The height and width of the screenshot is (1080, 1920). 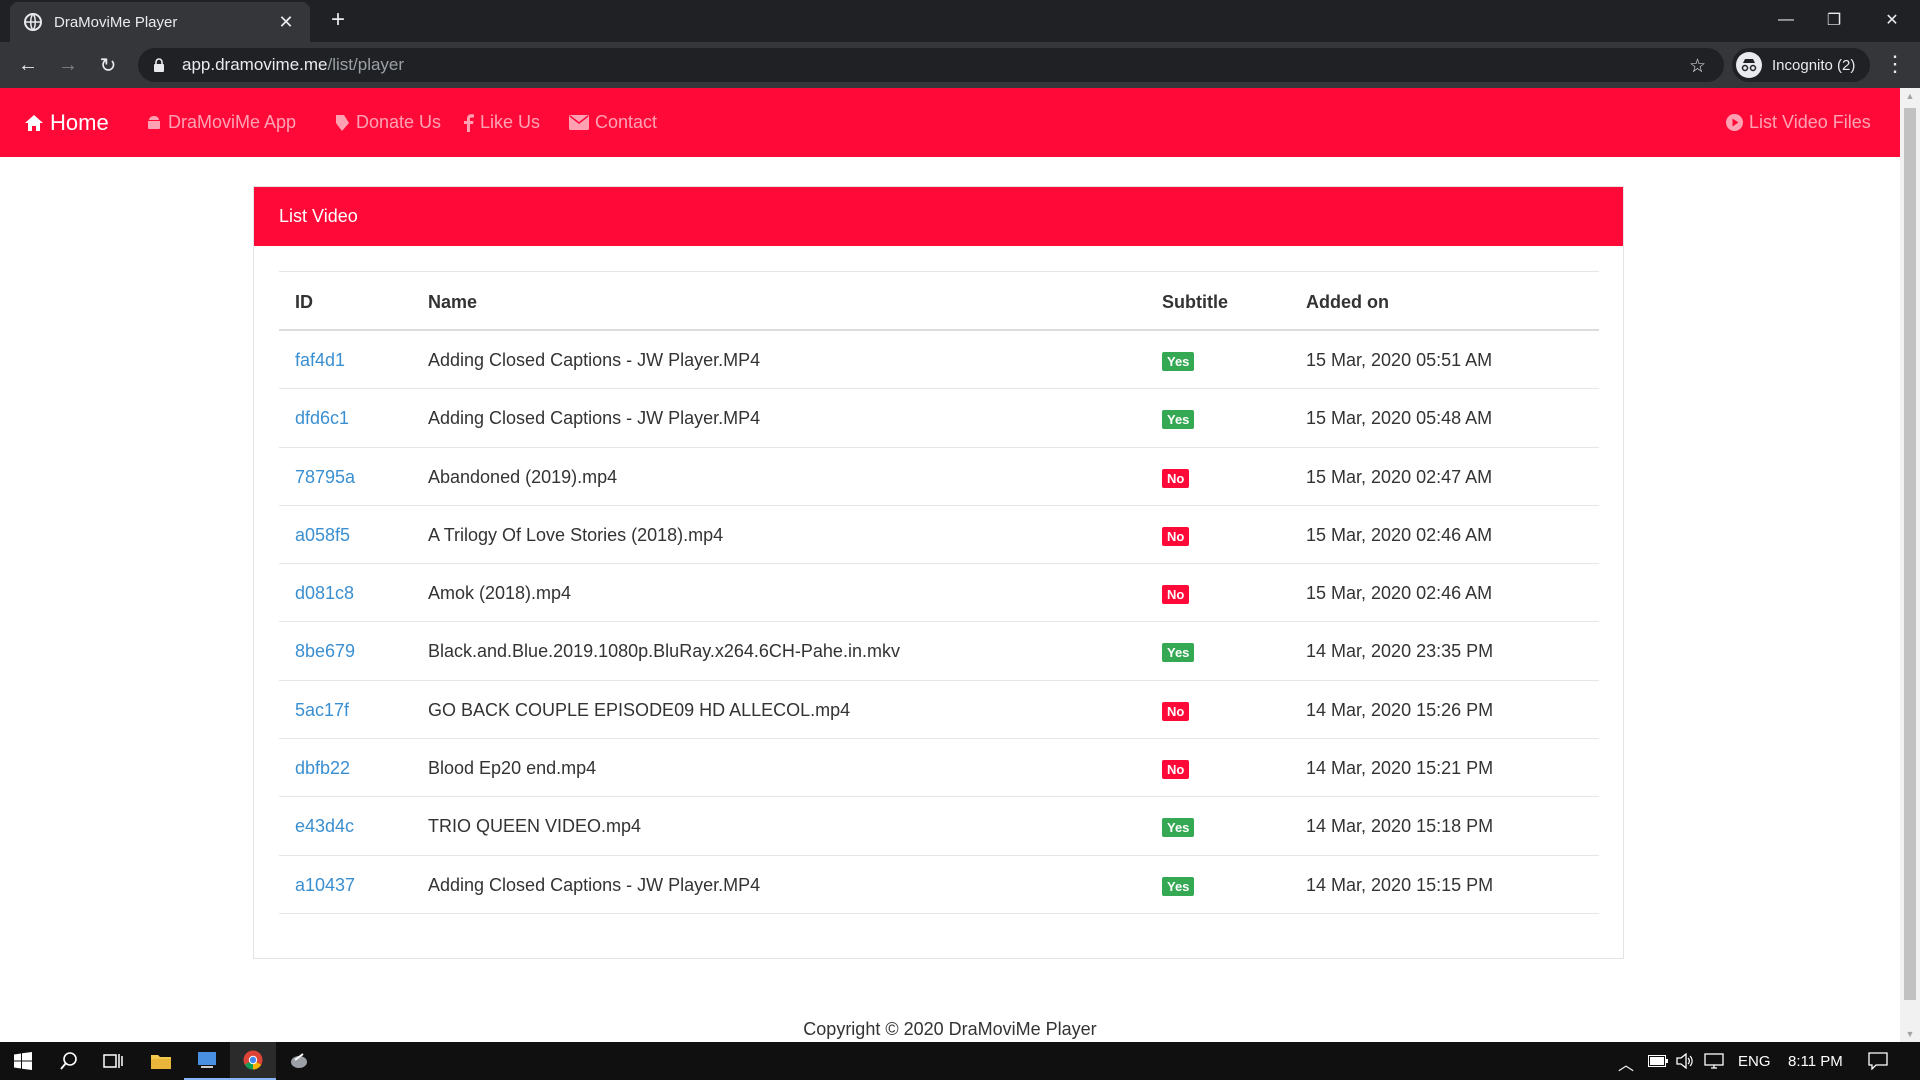 I want to click on tool-app-icon, so click(x=299, y=1060).